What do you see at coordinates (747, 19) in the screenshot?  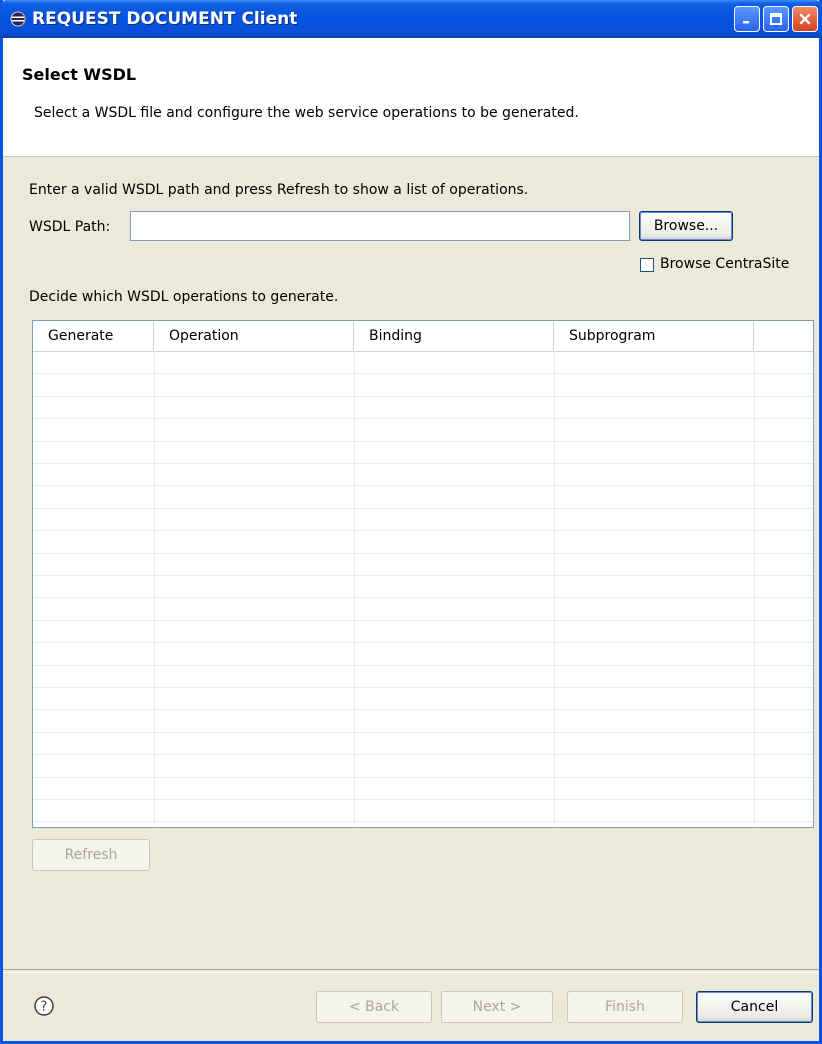 I see `minimize-button` at bounding box center [747, 19].